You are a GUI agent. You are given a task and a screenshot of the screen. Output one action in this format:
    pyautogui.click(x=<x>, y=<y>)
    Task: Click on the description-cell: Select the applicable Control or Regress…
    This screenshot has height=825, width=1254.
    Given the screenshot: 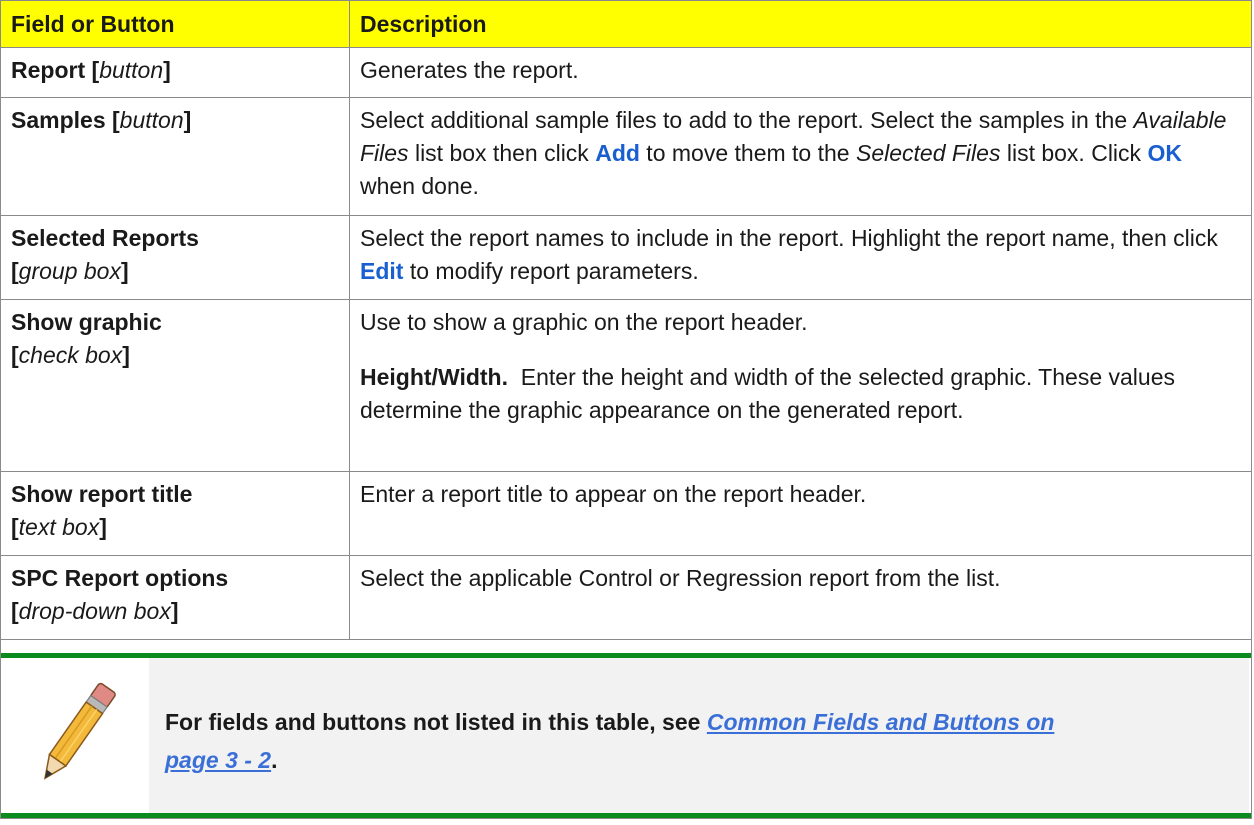 What is the action you would take?
    pyautogui.click(x=800, y=597)
    